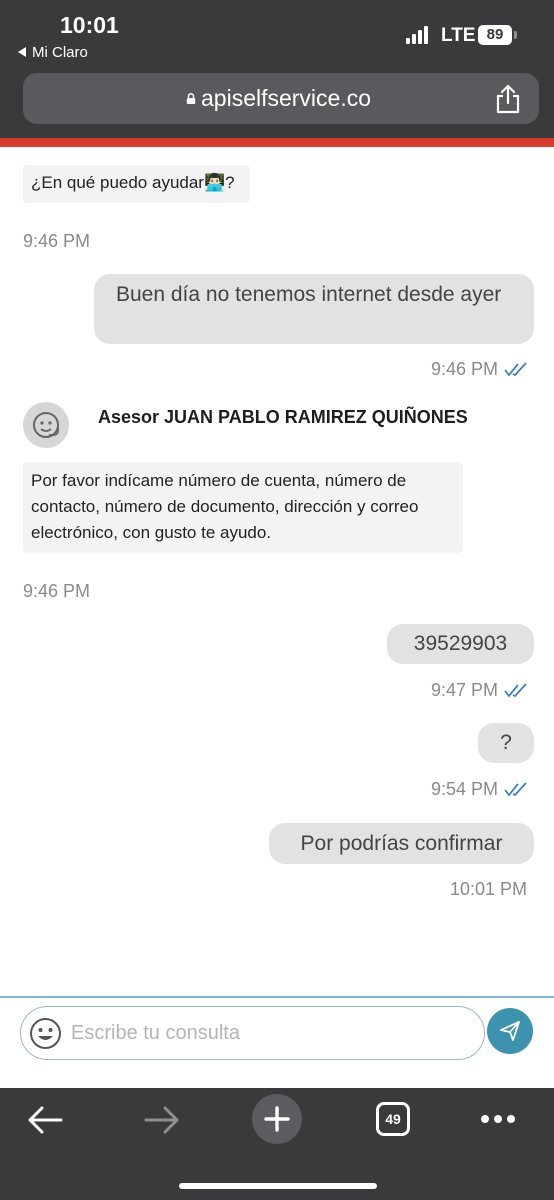 The width and height of the screenshot is (554, 1200). I want to click on tab-count: 49, so click(393, 1119).